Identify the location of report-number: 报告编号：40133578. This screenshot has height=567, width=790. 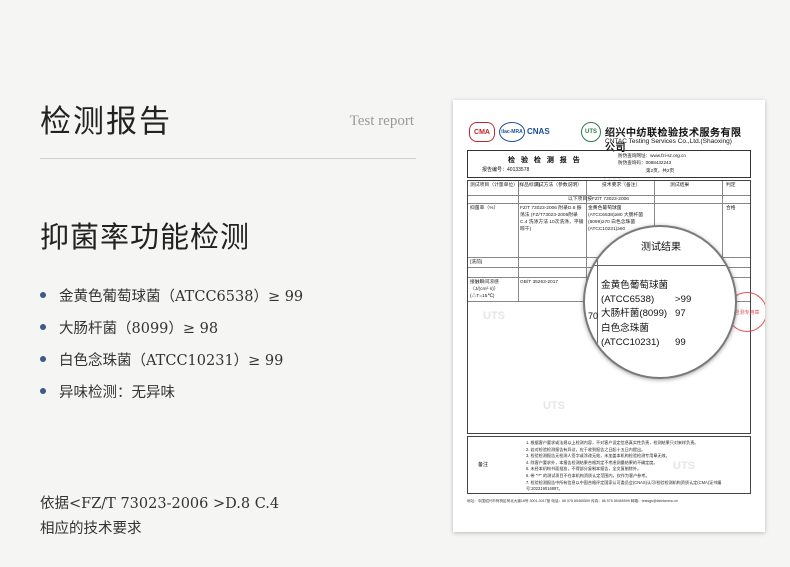
(506, 170).